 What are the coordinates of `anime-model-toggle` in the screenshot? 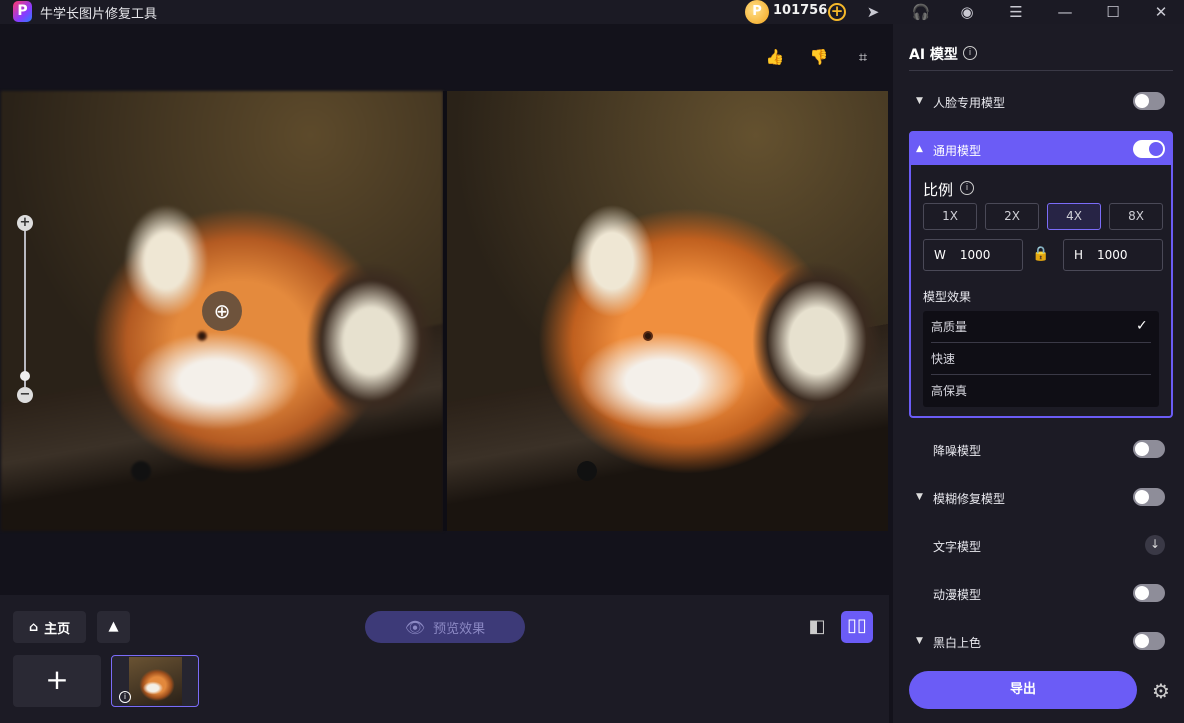 It's located at (1149, 593).